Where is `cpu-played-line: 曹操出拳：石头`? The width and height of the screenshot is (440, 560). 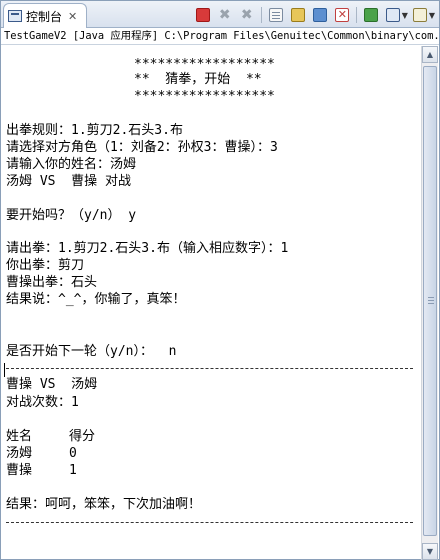
cpu-played-line: 曹操出拳：石头 is located at coordinates (52, 282).